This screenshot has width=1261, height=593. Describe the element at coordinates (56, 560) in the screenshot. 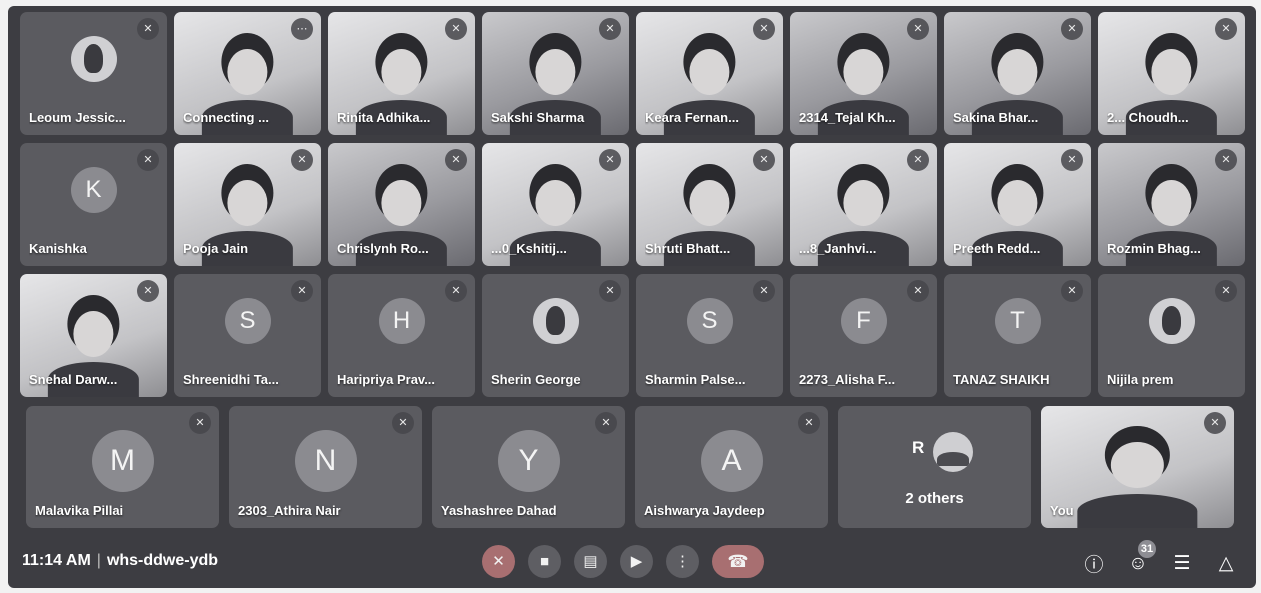

I see `meeting-time: 11:14 AM` at that location.